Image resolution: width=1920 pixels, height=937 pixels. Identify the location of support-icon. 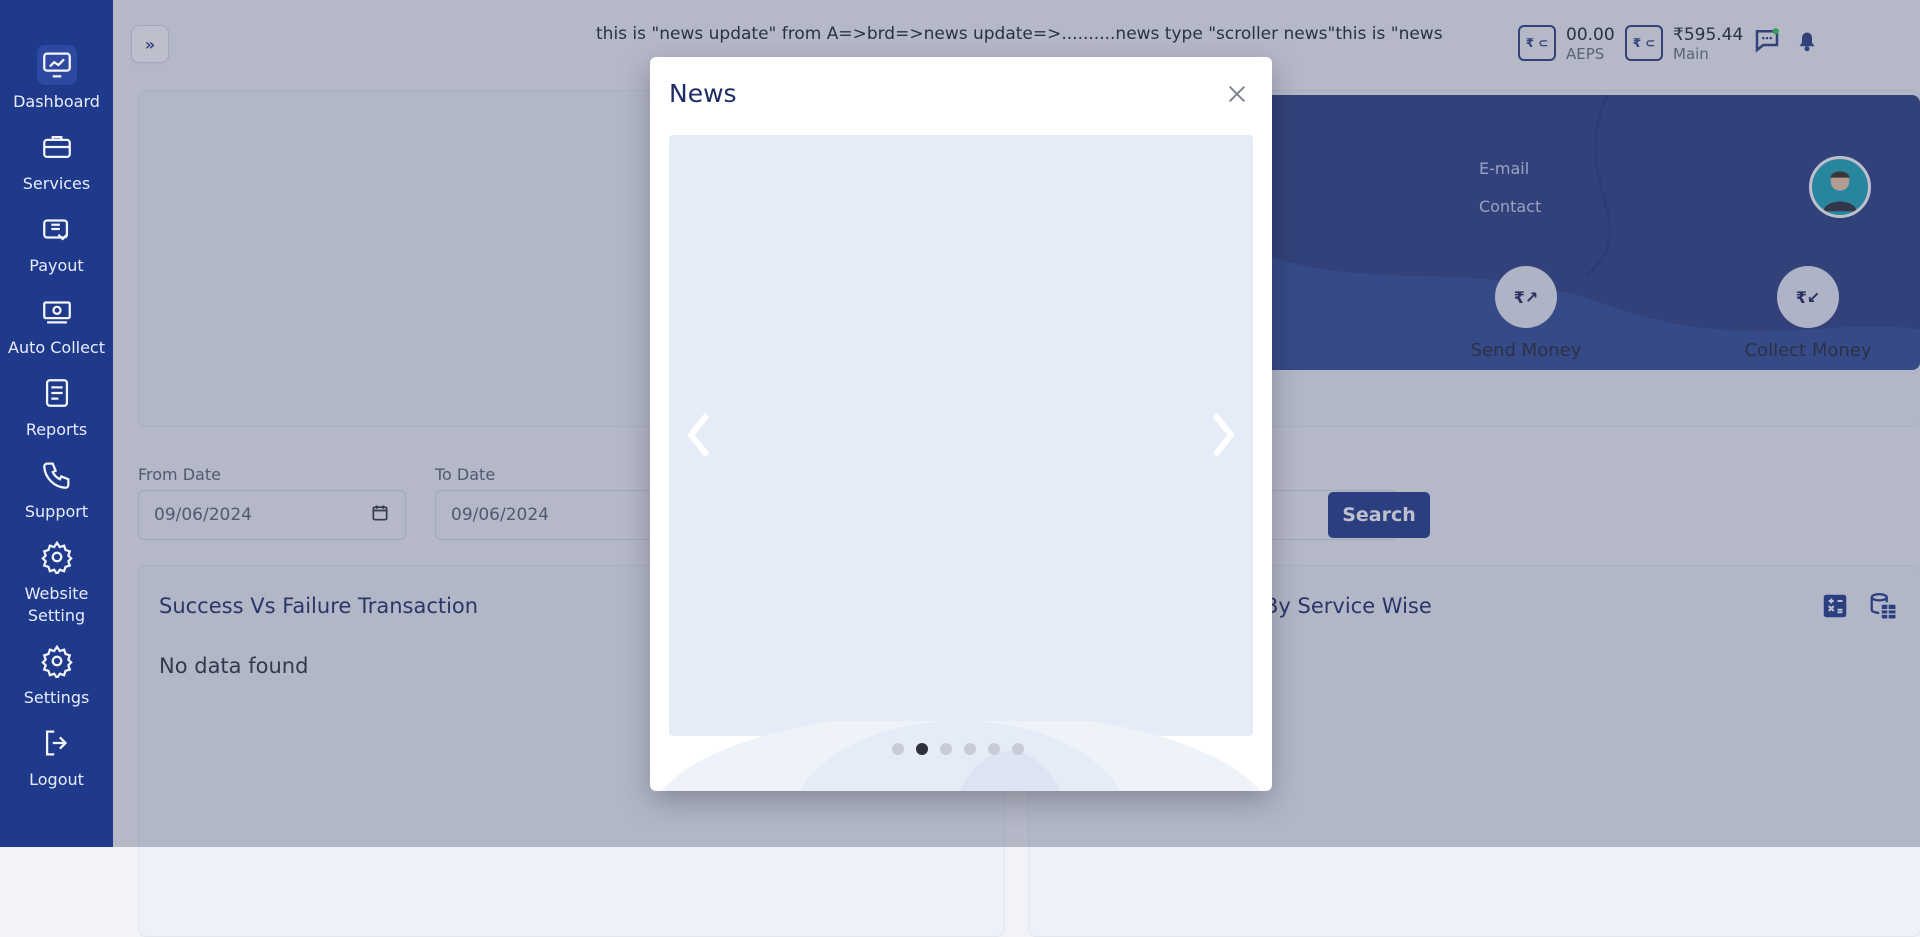
(57, 475).